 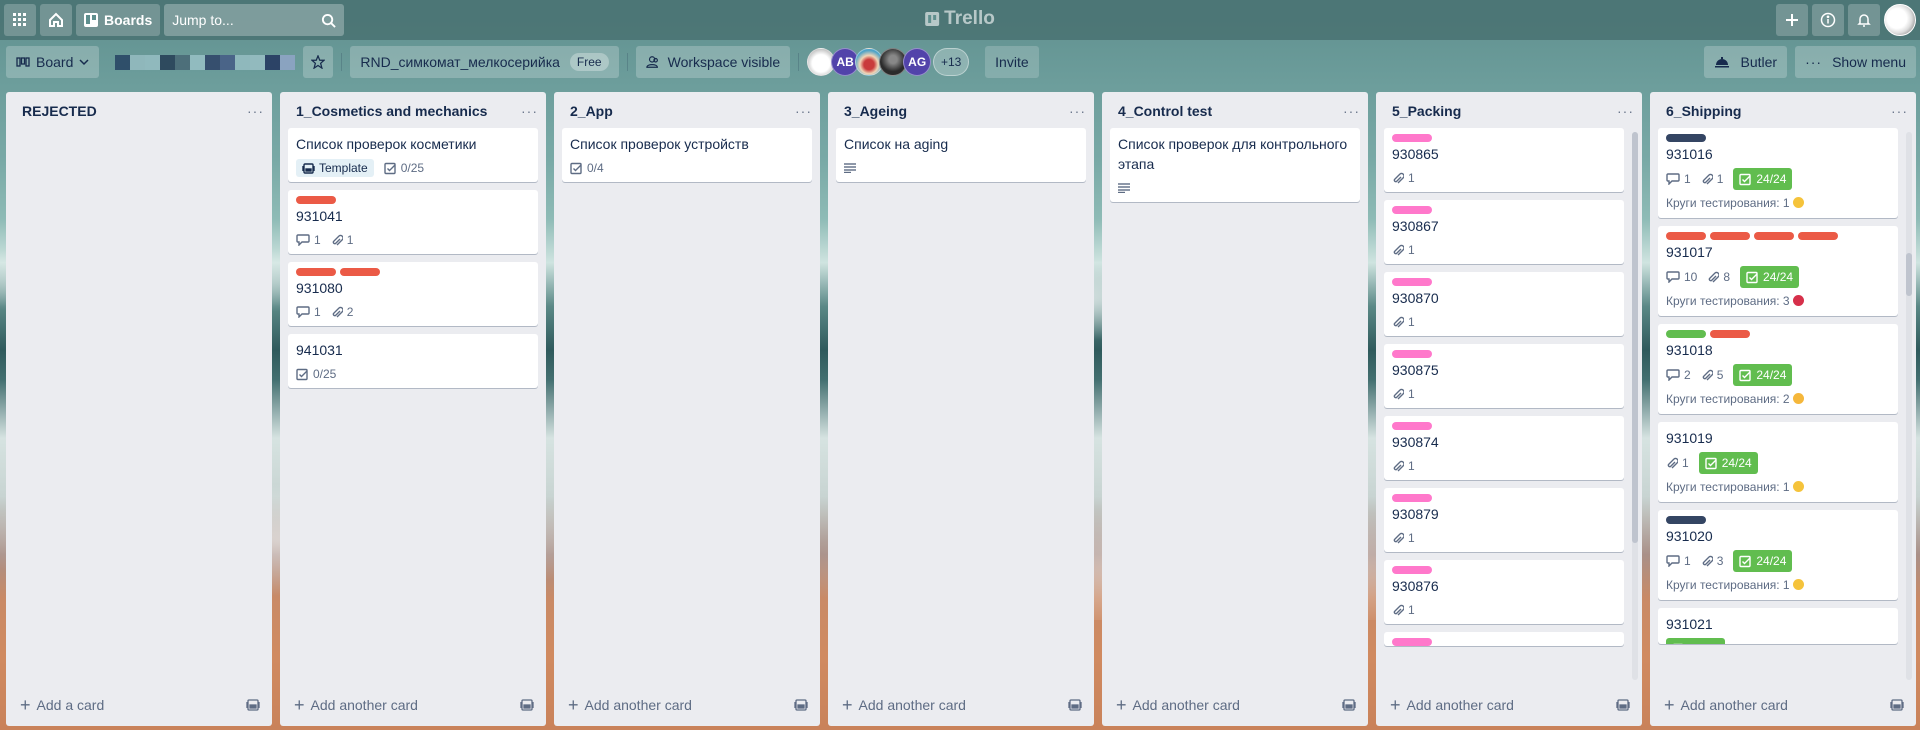 What do you see at coordinates (1869, 62) in the screenshot?
I see `show-menu-label: Show menu` at bounding box center [1869, 62].